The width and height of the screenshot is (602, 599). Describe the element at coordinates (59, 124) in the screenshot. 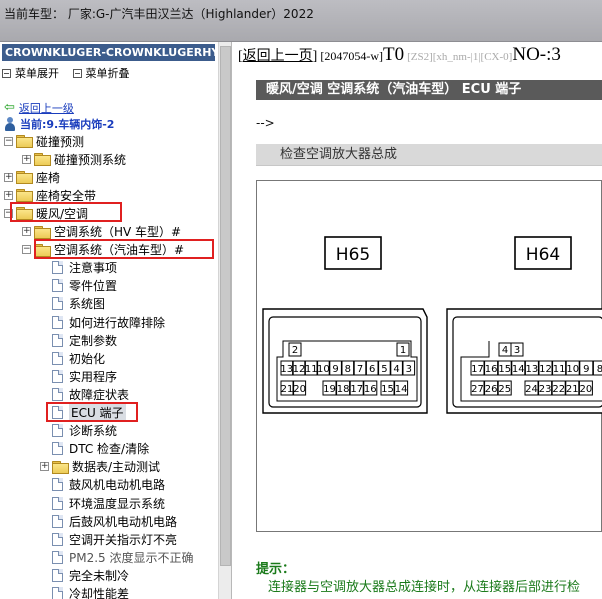

I see `current-location: 当前:9.车辆内饰-2` at that location.